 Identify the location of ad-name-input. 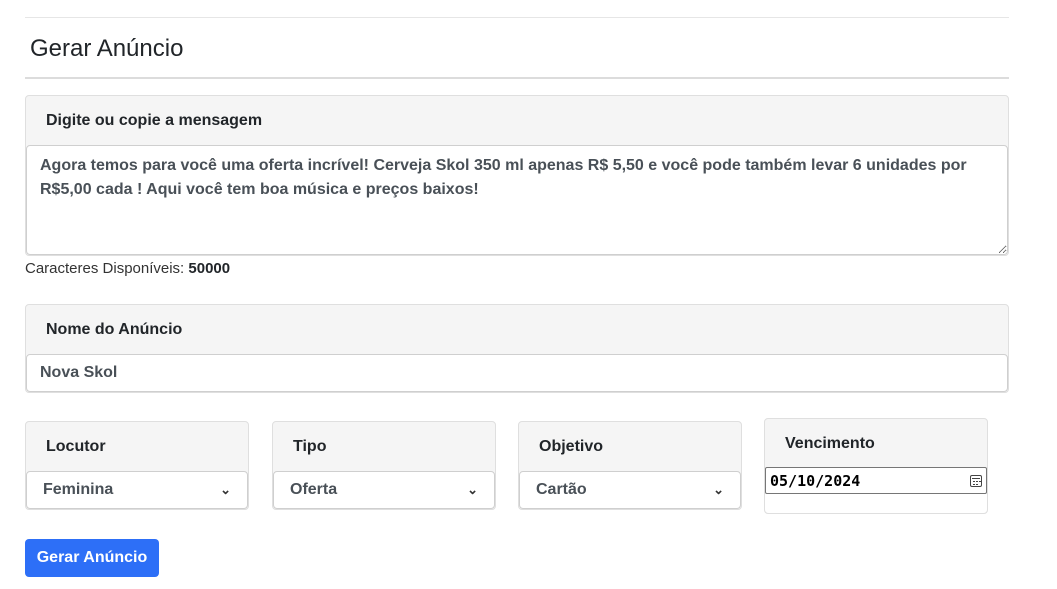
(517, 373).